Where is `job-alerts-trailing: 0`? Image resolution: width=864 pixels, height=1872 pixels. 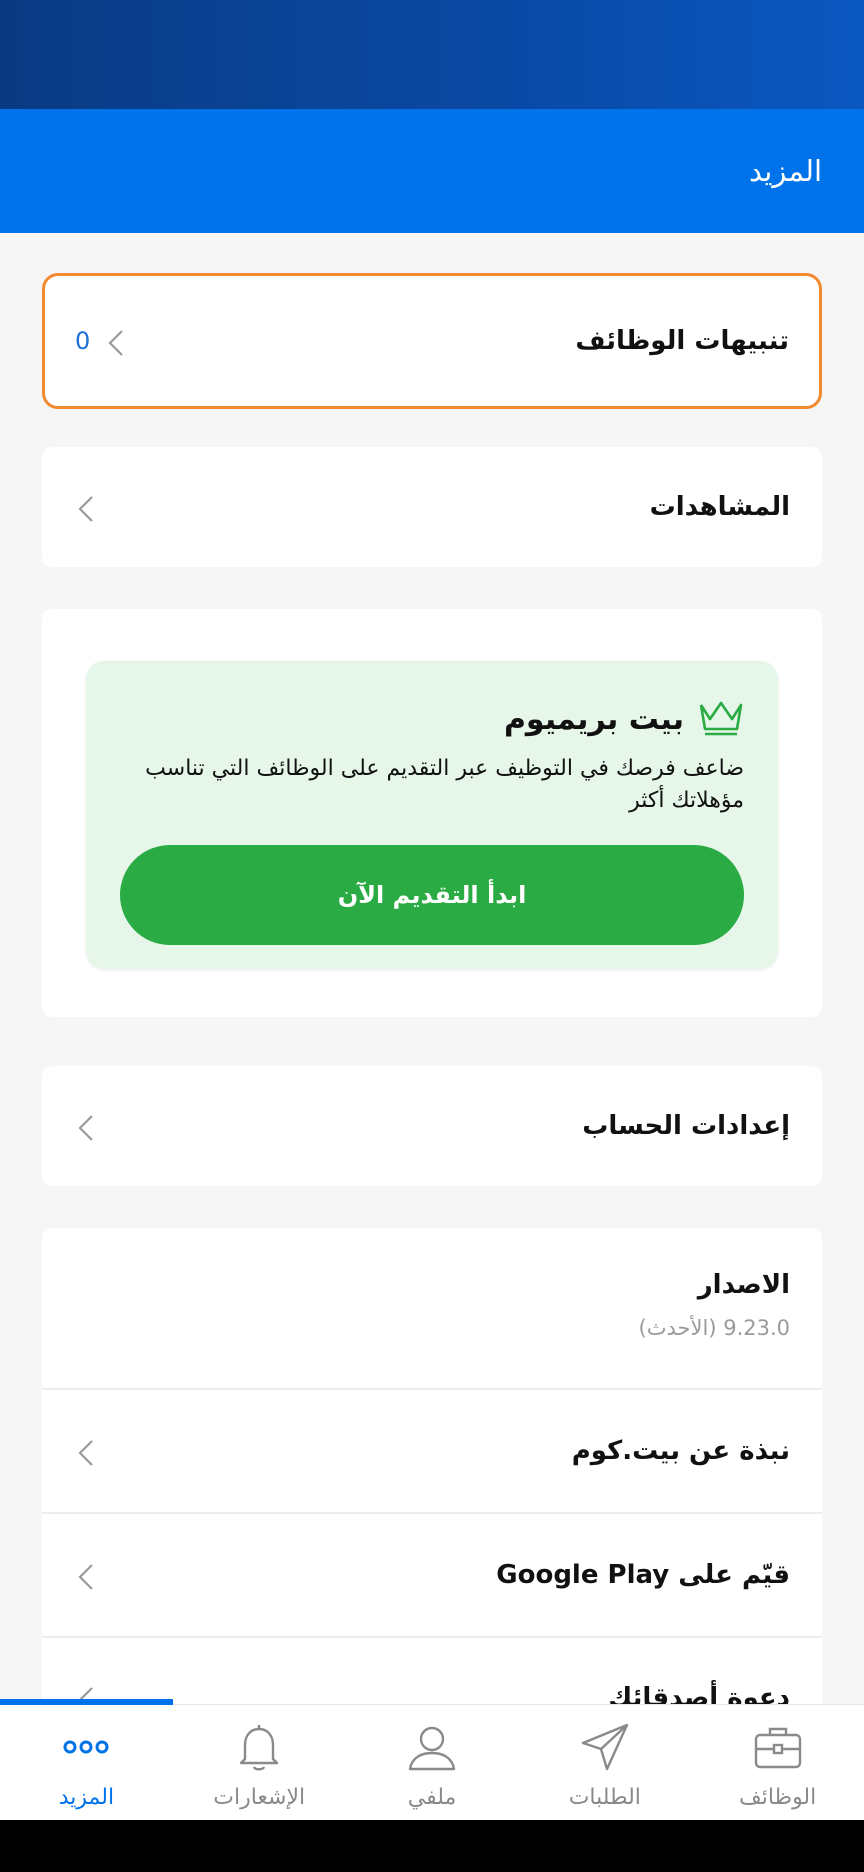
job-alerts-trailing: 0 is located at coordinates (102, 341).